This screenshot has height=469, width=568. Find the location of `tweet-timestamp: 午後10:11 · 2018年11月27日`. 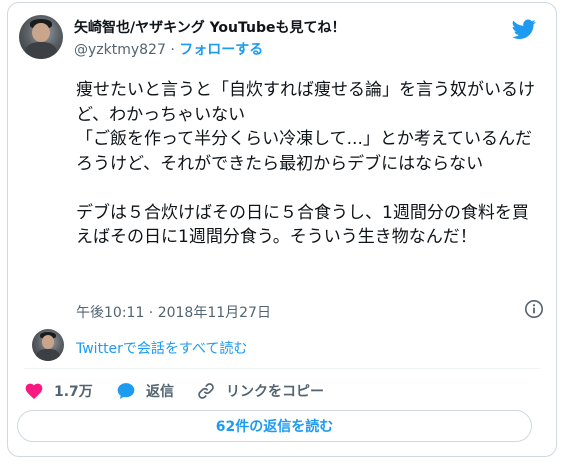

tweet-timestamp: 午後10:11 · 2018年11月27日 is located at coordinates (173, 312).